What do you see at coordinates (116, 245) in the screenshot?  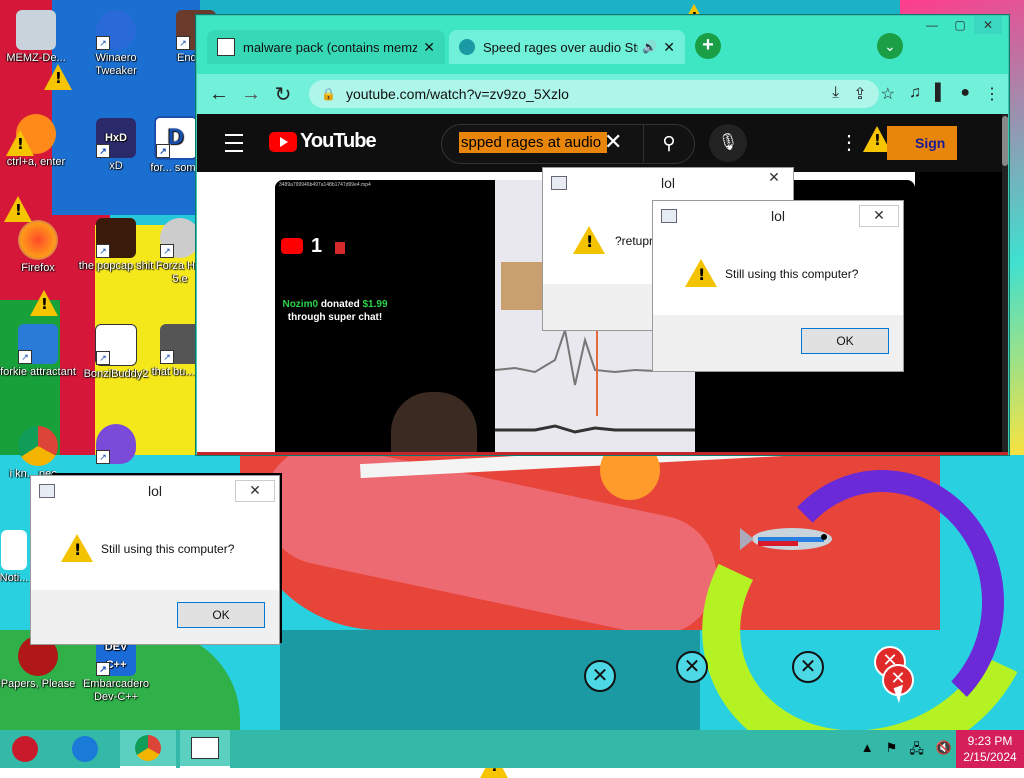 I see `desktop-icon-popcap: ↗ the popcap shit` at bounding box center [116, 245].